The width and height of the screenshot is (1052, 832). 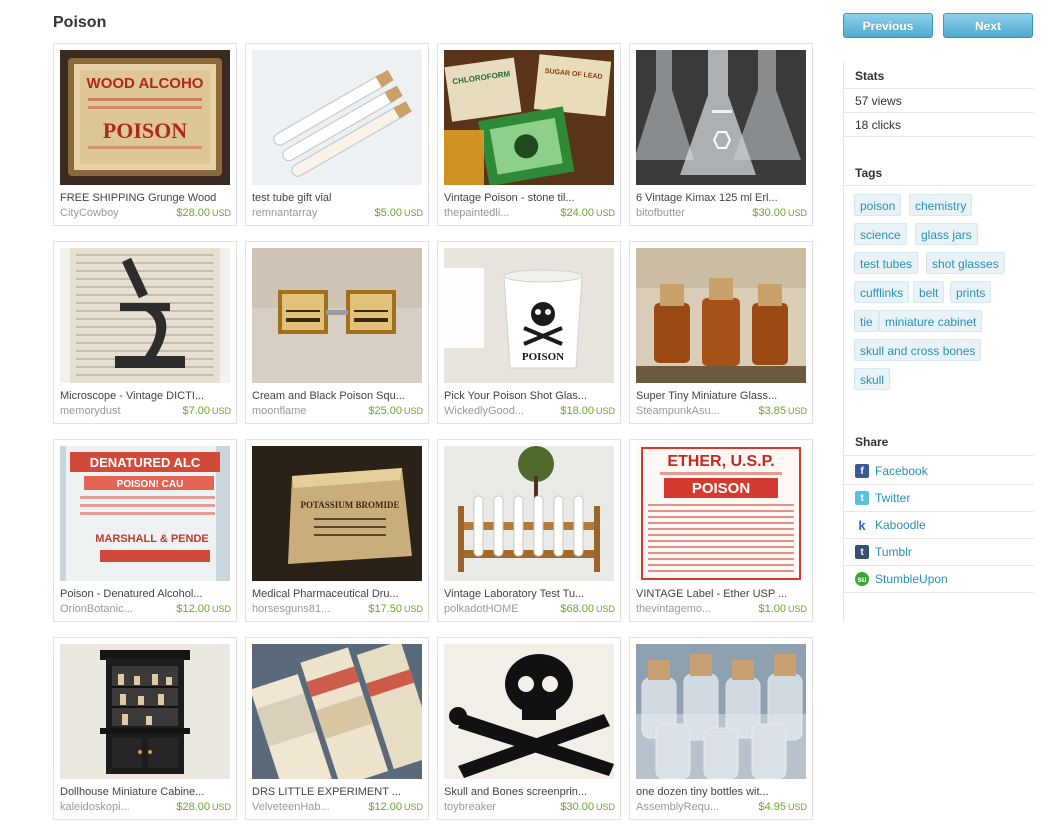 What do you see at coordinates (931, 321) in the screenshot?
I see `tag: miniature cabinet` at bounding box center [931, 321].